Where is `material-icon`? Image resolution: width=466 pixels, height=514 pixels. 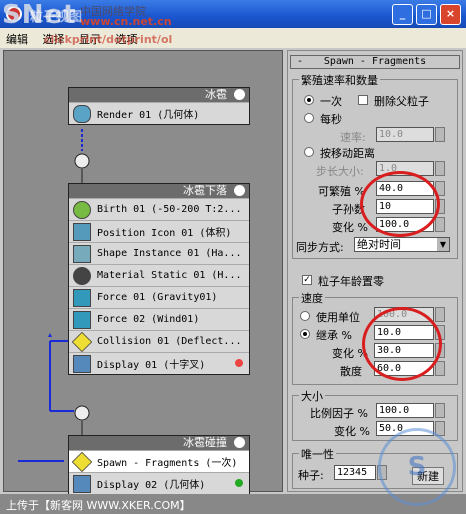
material-icon is located at coordinates (82, 275).